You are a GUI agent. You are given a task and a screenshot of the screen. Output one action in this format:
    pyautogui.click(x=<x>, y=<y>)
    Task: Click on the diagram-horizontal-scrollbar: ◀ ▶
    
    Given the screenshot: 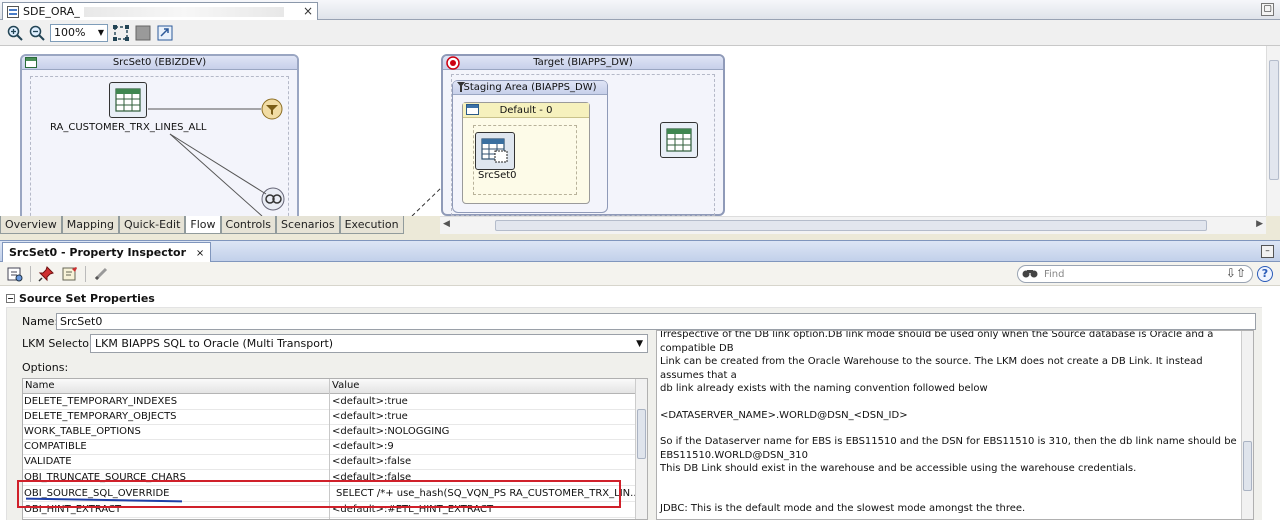 What is the action you would take?
    pyautogui.click(x=853, y=225)
    